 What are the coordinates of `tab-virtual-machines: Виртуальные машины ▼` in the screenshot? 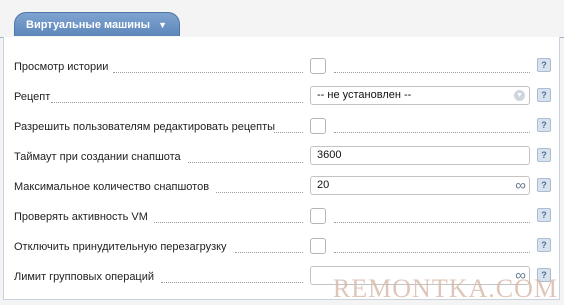 It's located at (97, 24).